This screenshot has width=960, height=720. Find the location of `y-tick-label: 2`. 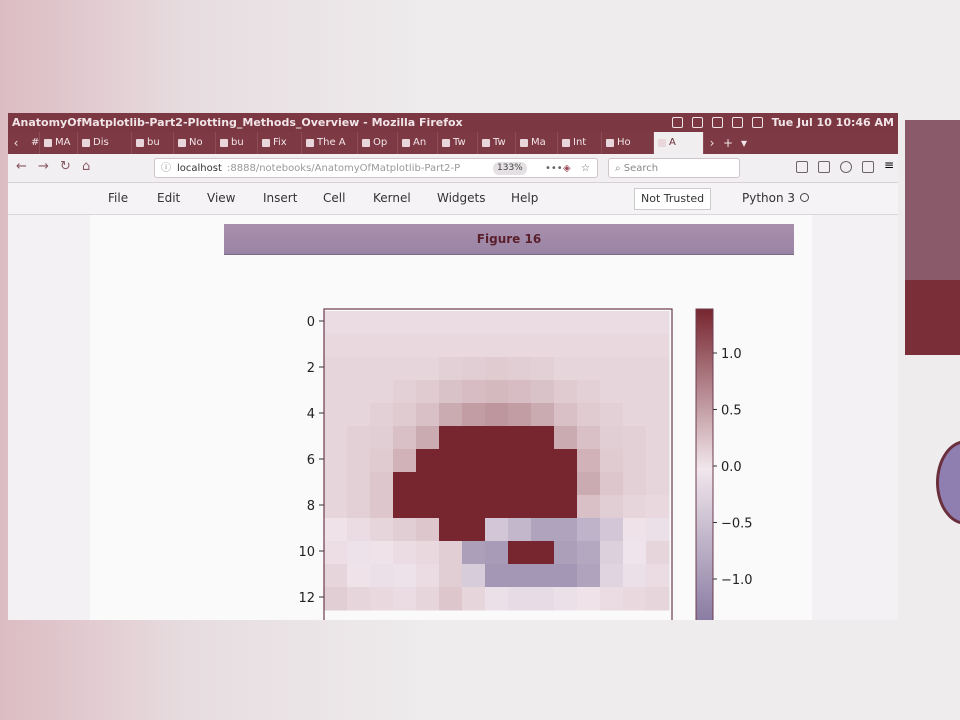

y-tick-label: 2 is located at coordinates (311, 368).